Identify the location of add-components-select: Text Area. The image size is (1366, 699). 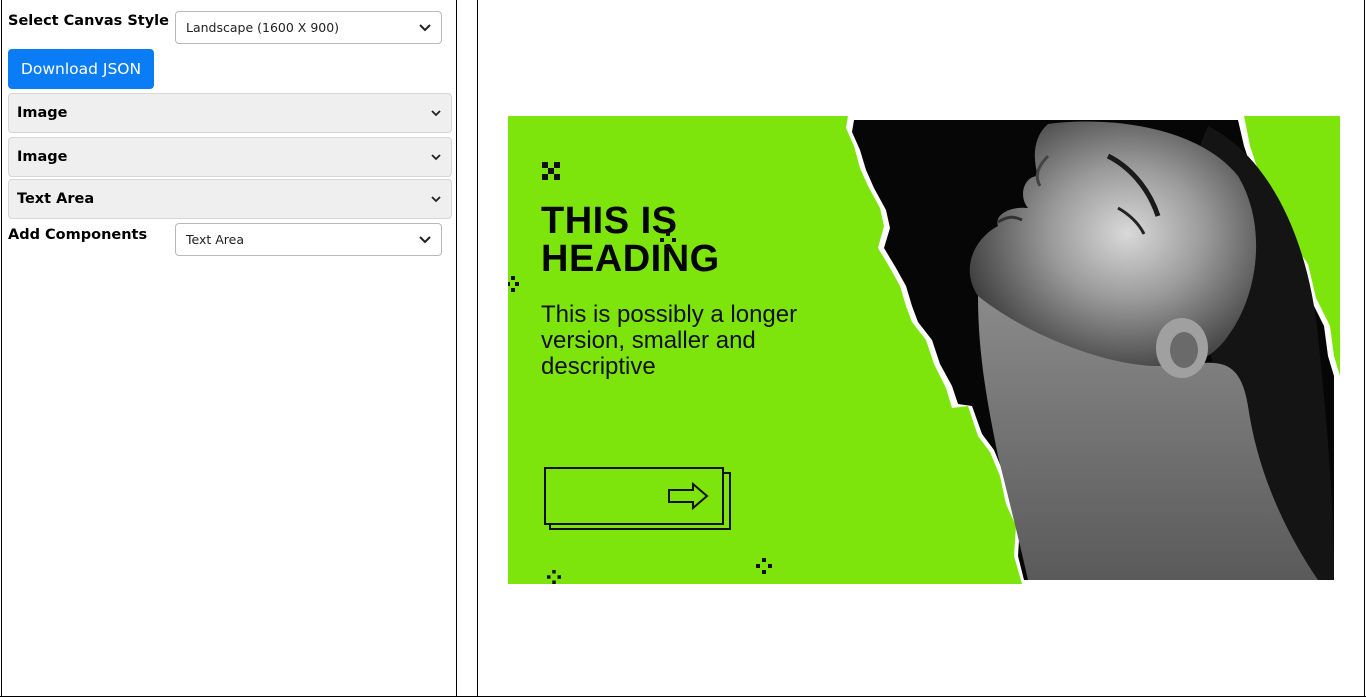
(308, 239).